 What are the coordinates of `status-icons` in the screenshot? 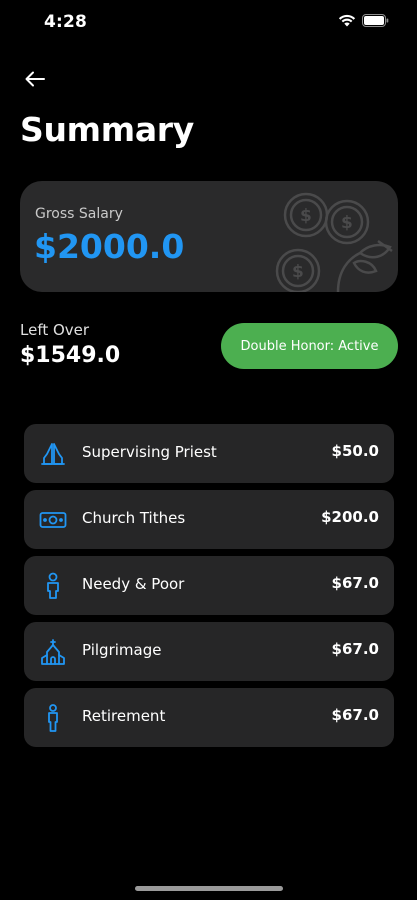 It's located at (363, 20).